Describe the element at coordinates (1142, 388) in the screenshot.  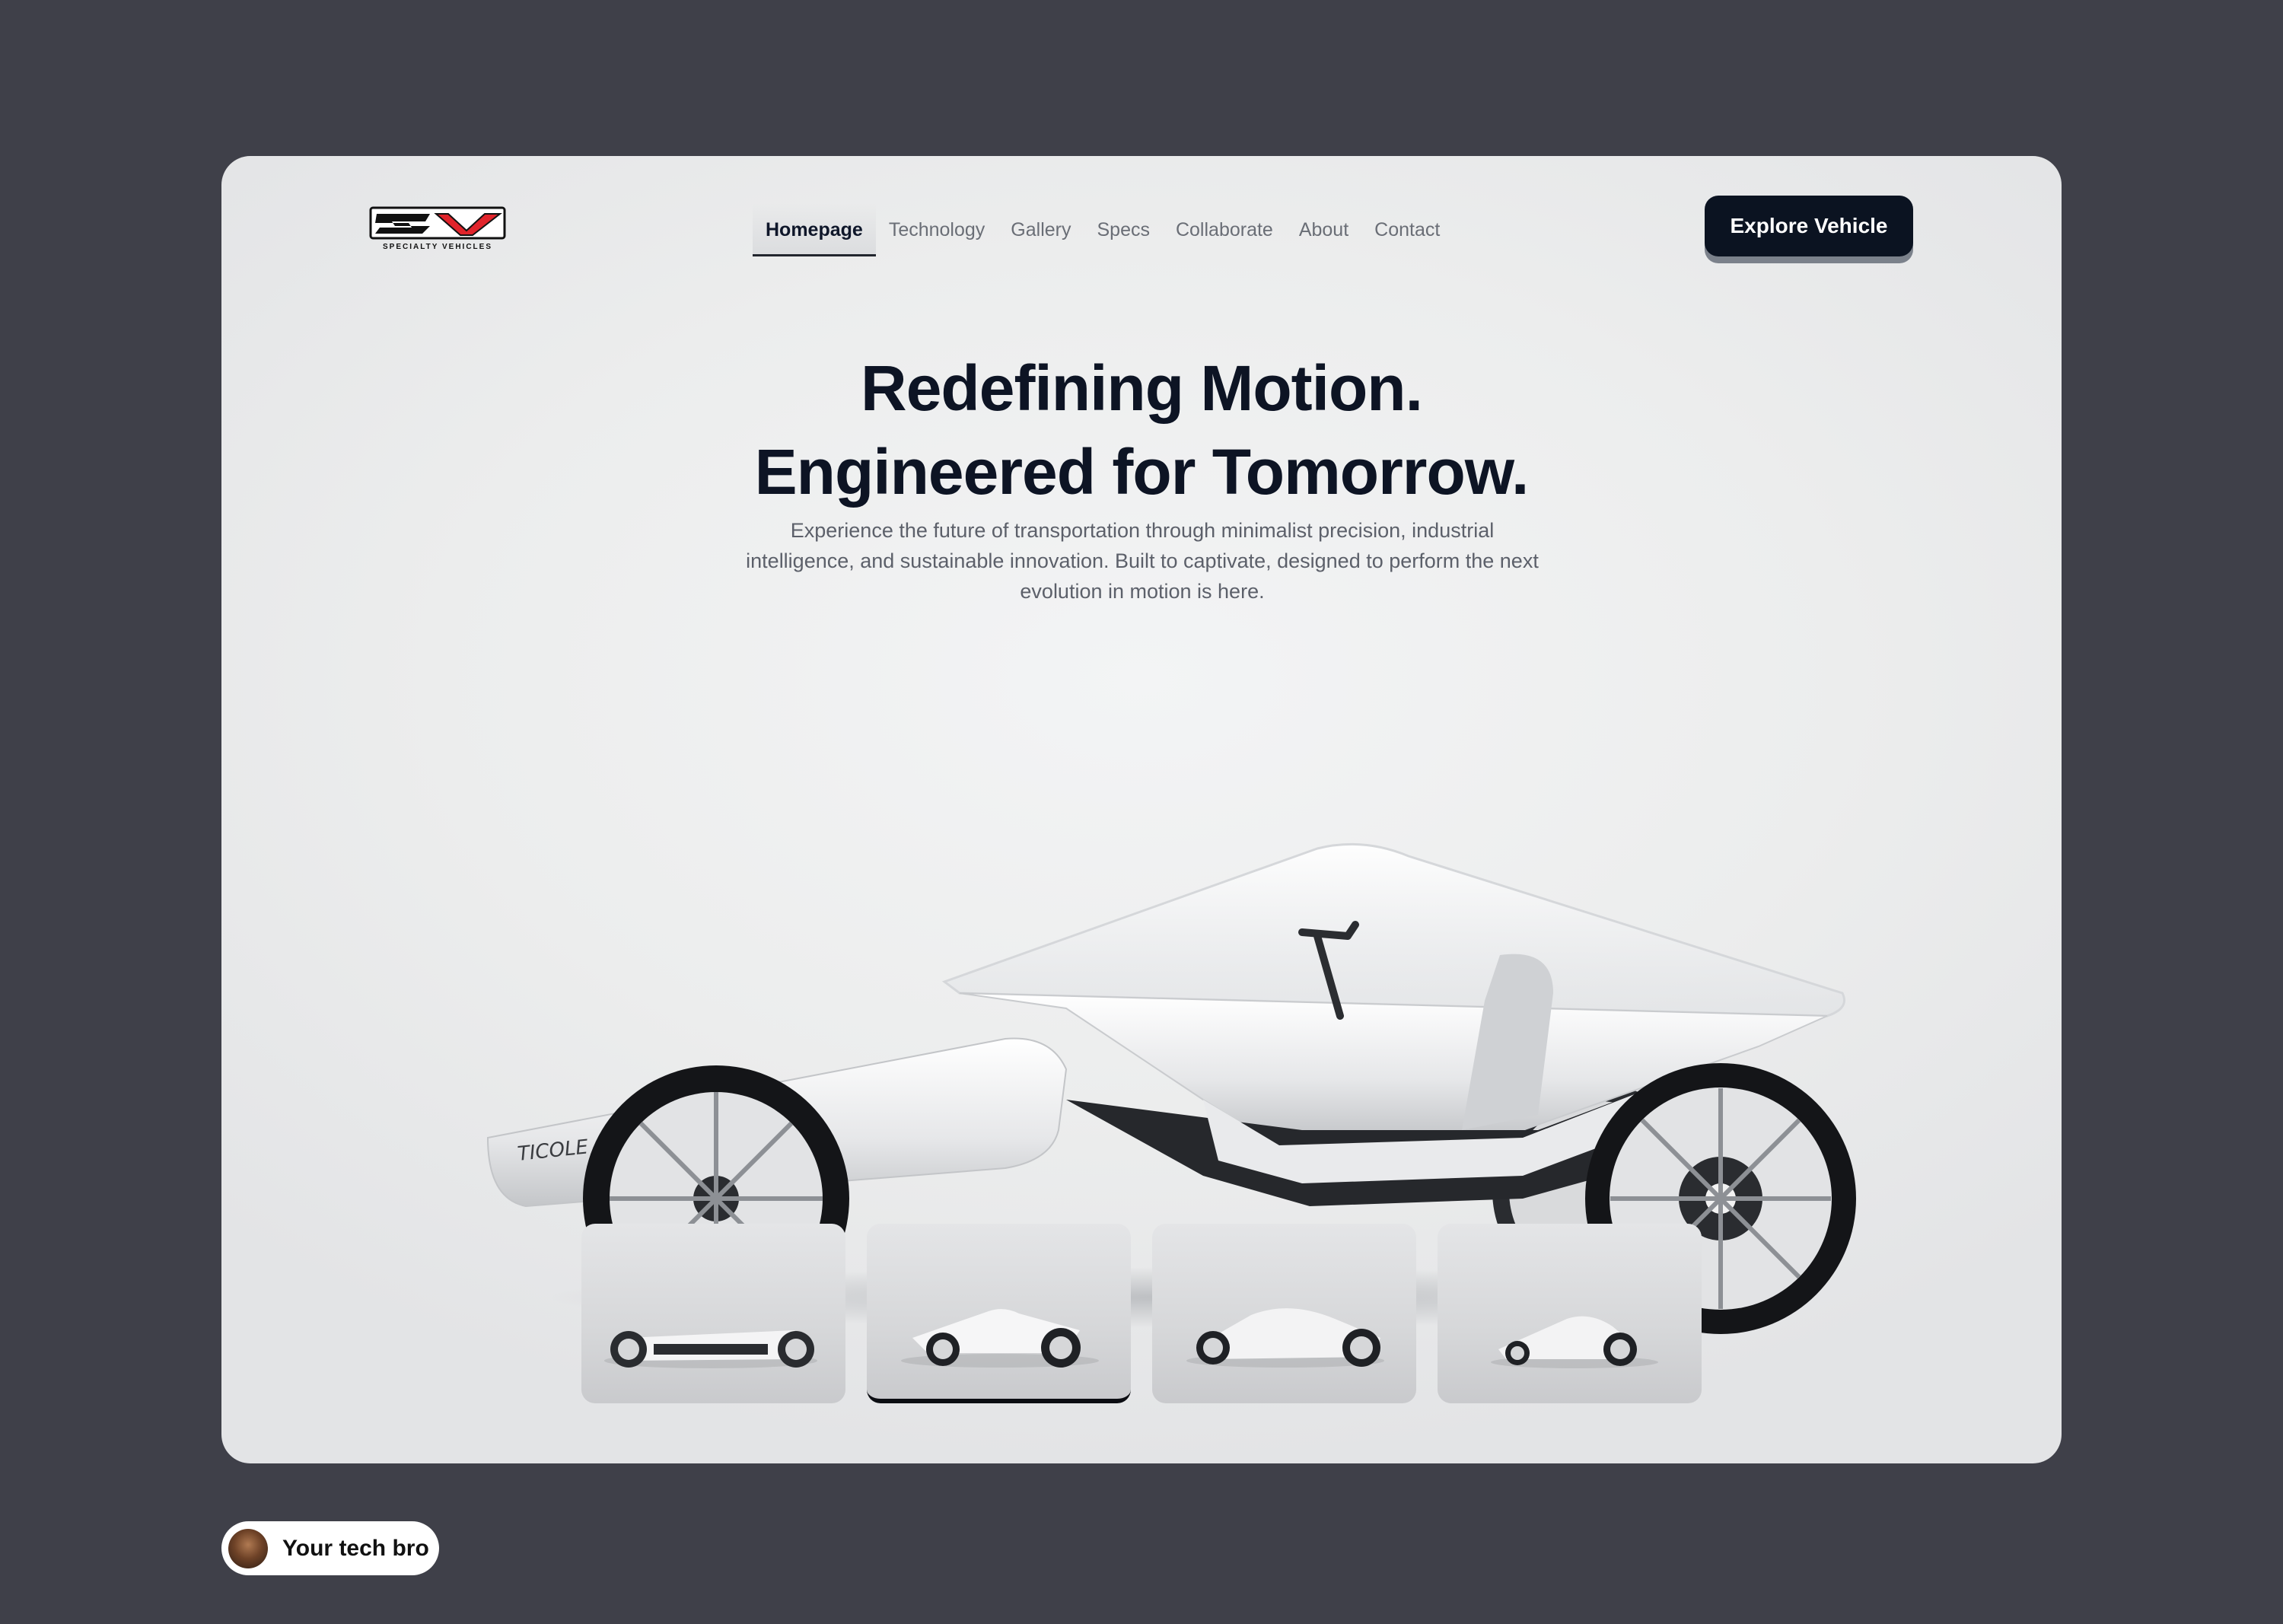
I see `hero-headline-line-1: Redefining Motion.` at that location.